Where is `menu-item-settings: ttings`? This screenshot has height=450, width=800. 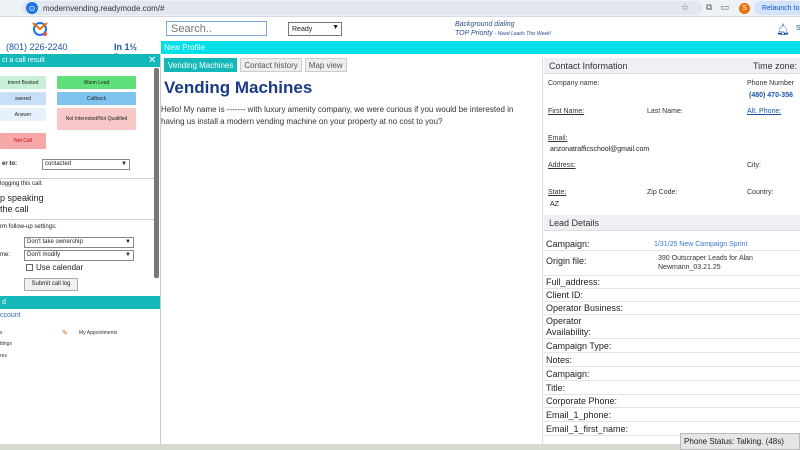
menu-item-settings: ttings is located at coordinates (6, 344).